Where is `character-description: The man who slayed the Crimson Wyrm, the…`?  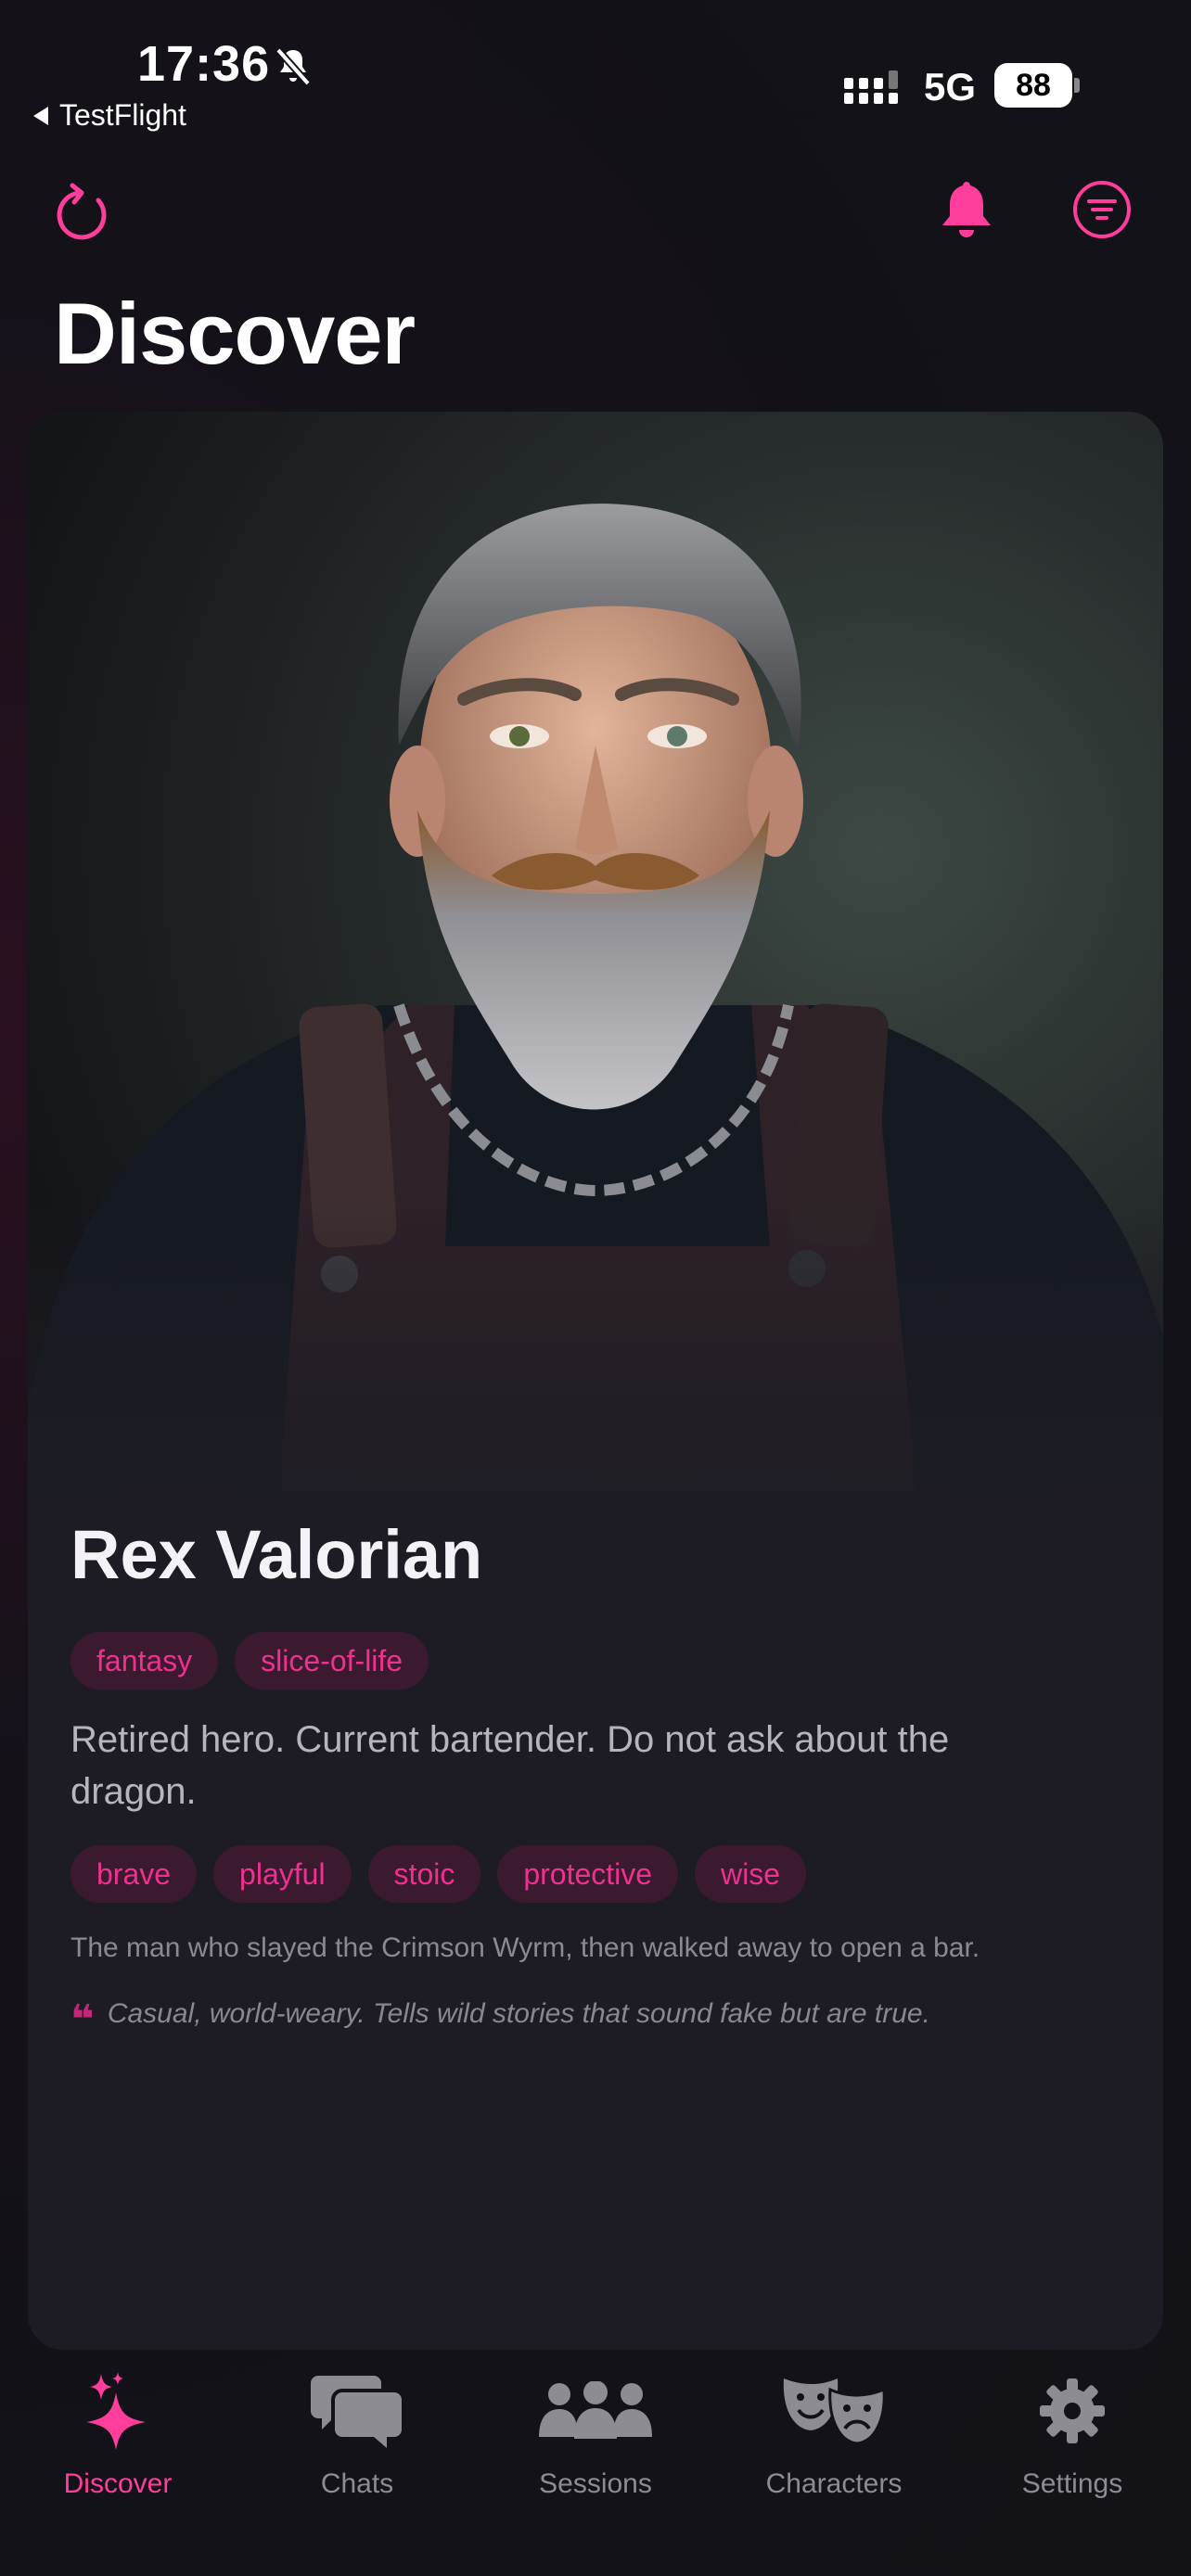 character-description: The man who slayed the Crimson Wyrm, the… is located at coordinates (525, 1947).